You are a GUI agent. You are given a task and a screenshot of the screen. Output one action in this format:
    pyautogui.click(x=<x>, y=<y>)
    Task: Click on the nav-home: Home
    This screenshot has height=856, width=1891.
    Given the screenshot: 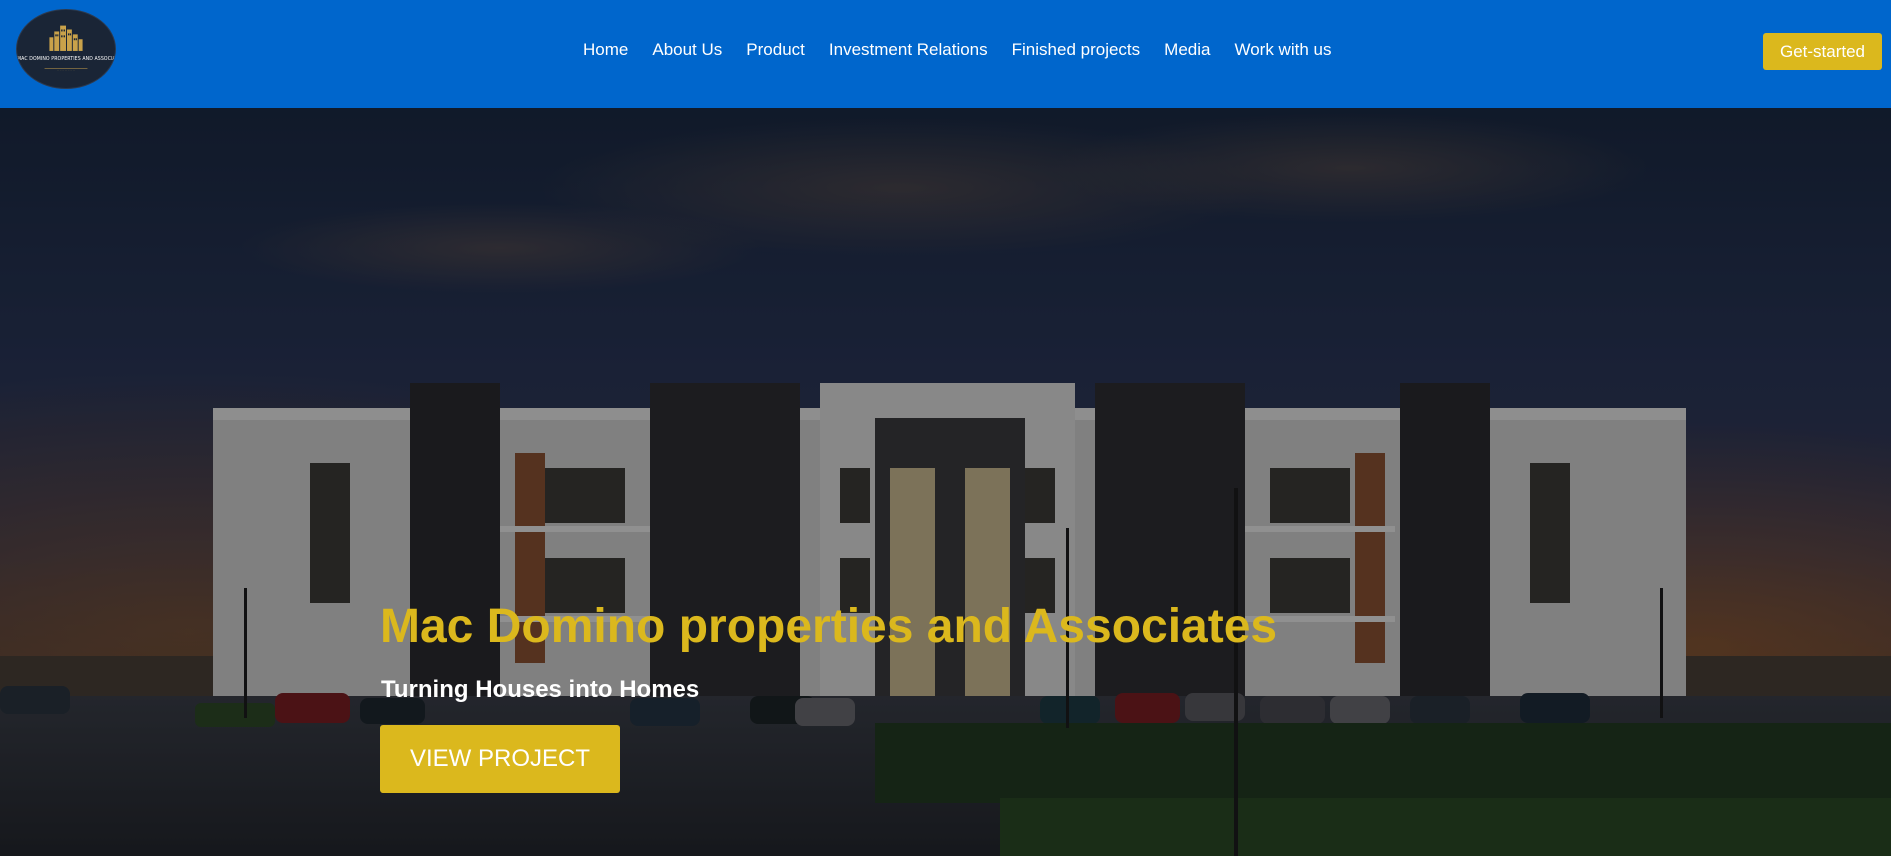 What is the action you would take?
    pyautogui.click(x=605, y=50)
    